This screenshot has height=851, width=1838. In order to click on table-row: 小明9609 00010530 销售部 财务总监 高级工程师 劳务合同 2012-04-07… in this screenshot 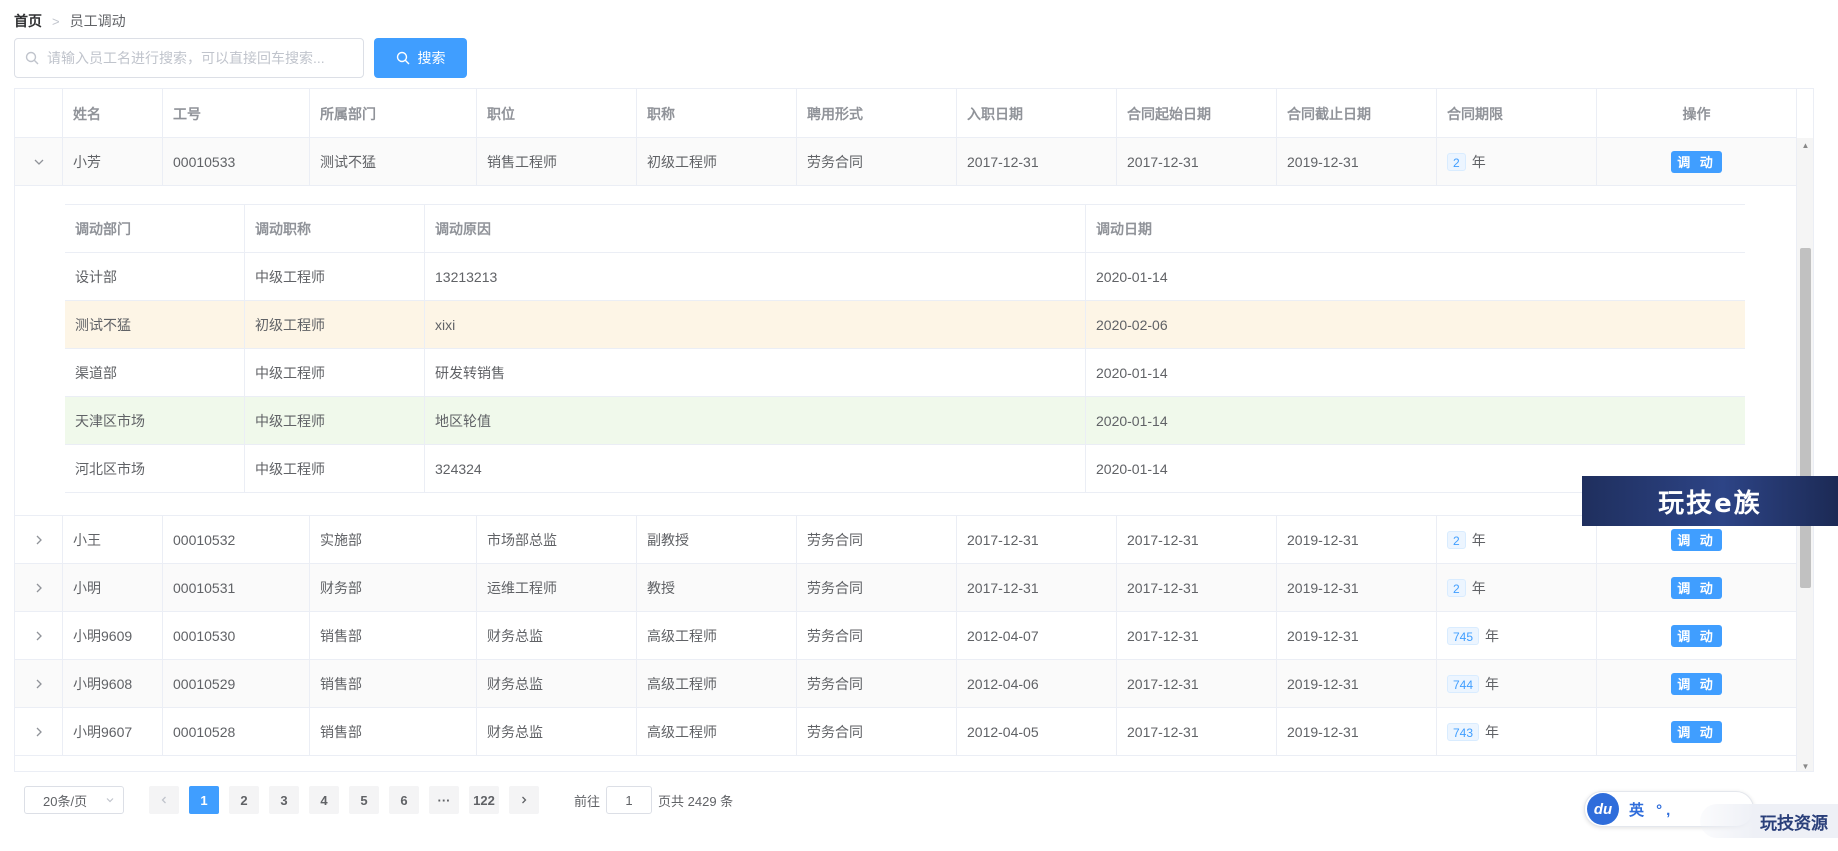, I will do `click(906, 636)`.